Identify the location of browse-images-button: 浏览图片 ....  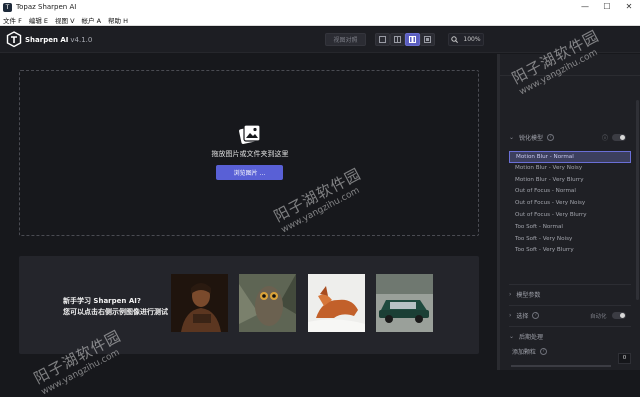
(249, 172).